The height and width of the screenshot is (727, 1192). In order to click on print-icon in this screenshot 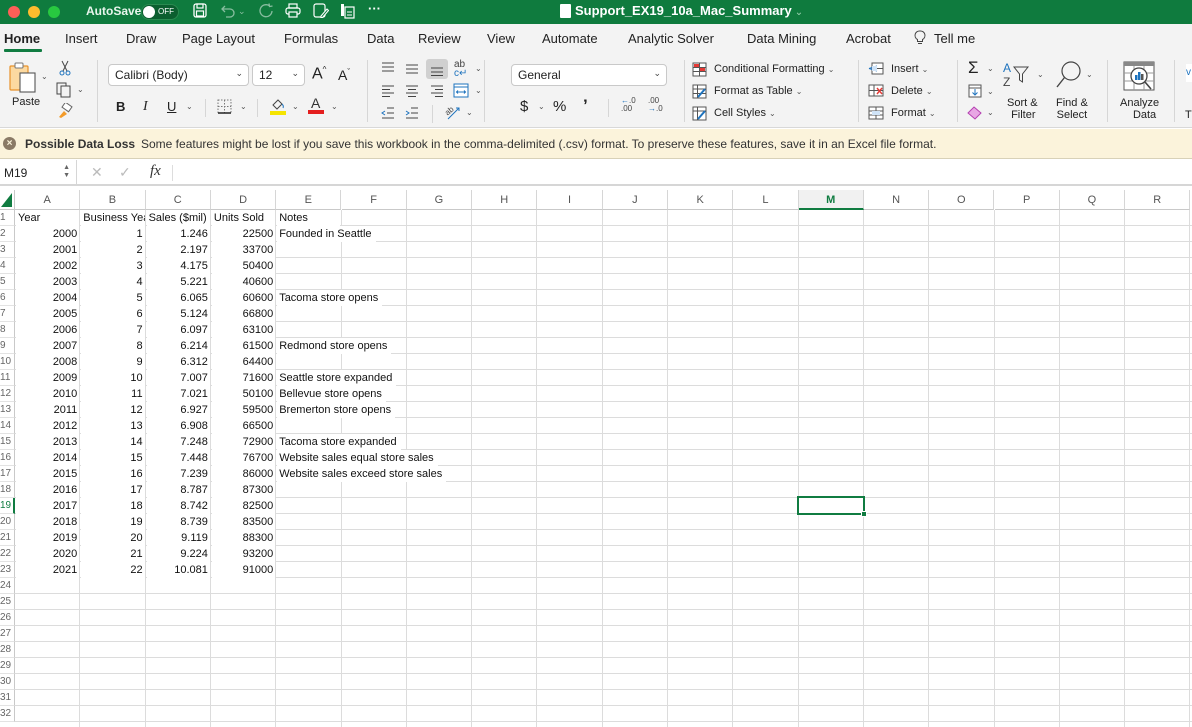, I will do `click(293, 12)`.